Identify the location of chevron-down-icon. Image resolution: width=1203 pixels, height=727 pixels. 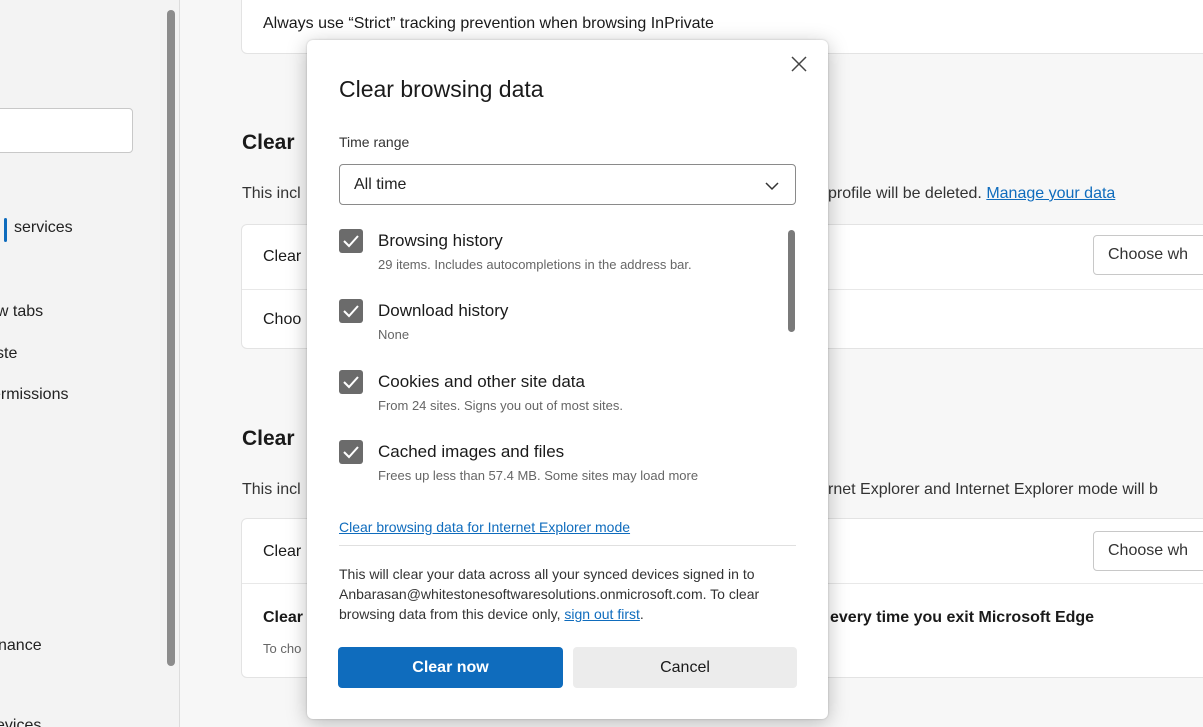
(772, 186).